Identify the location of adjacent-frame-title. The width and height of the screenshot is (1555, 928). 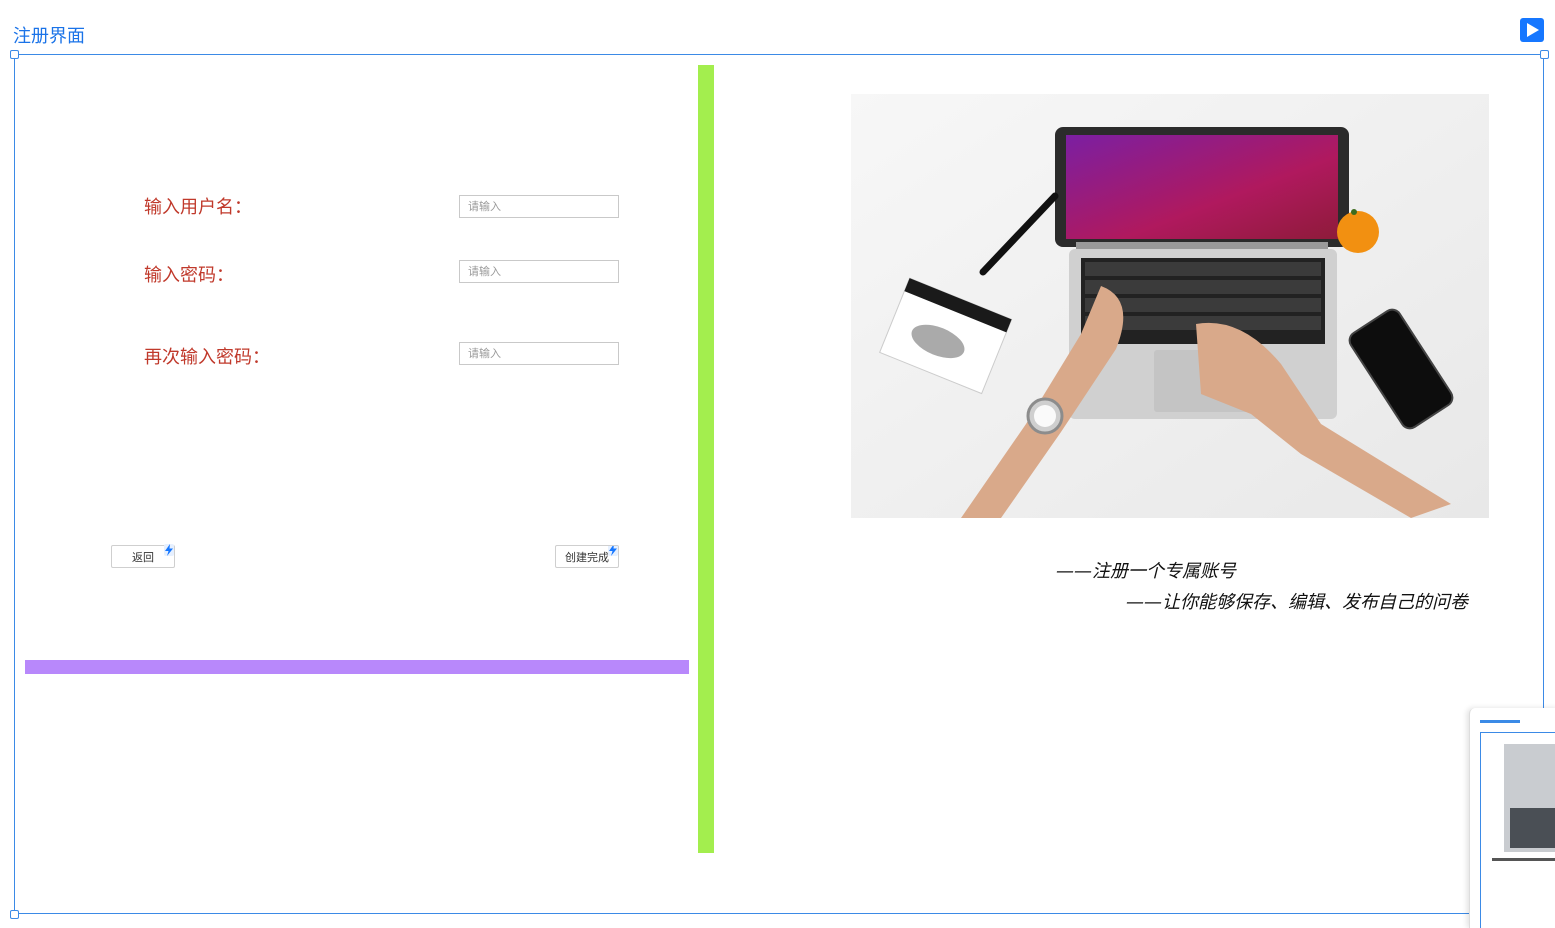
(1500, 721).